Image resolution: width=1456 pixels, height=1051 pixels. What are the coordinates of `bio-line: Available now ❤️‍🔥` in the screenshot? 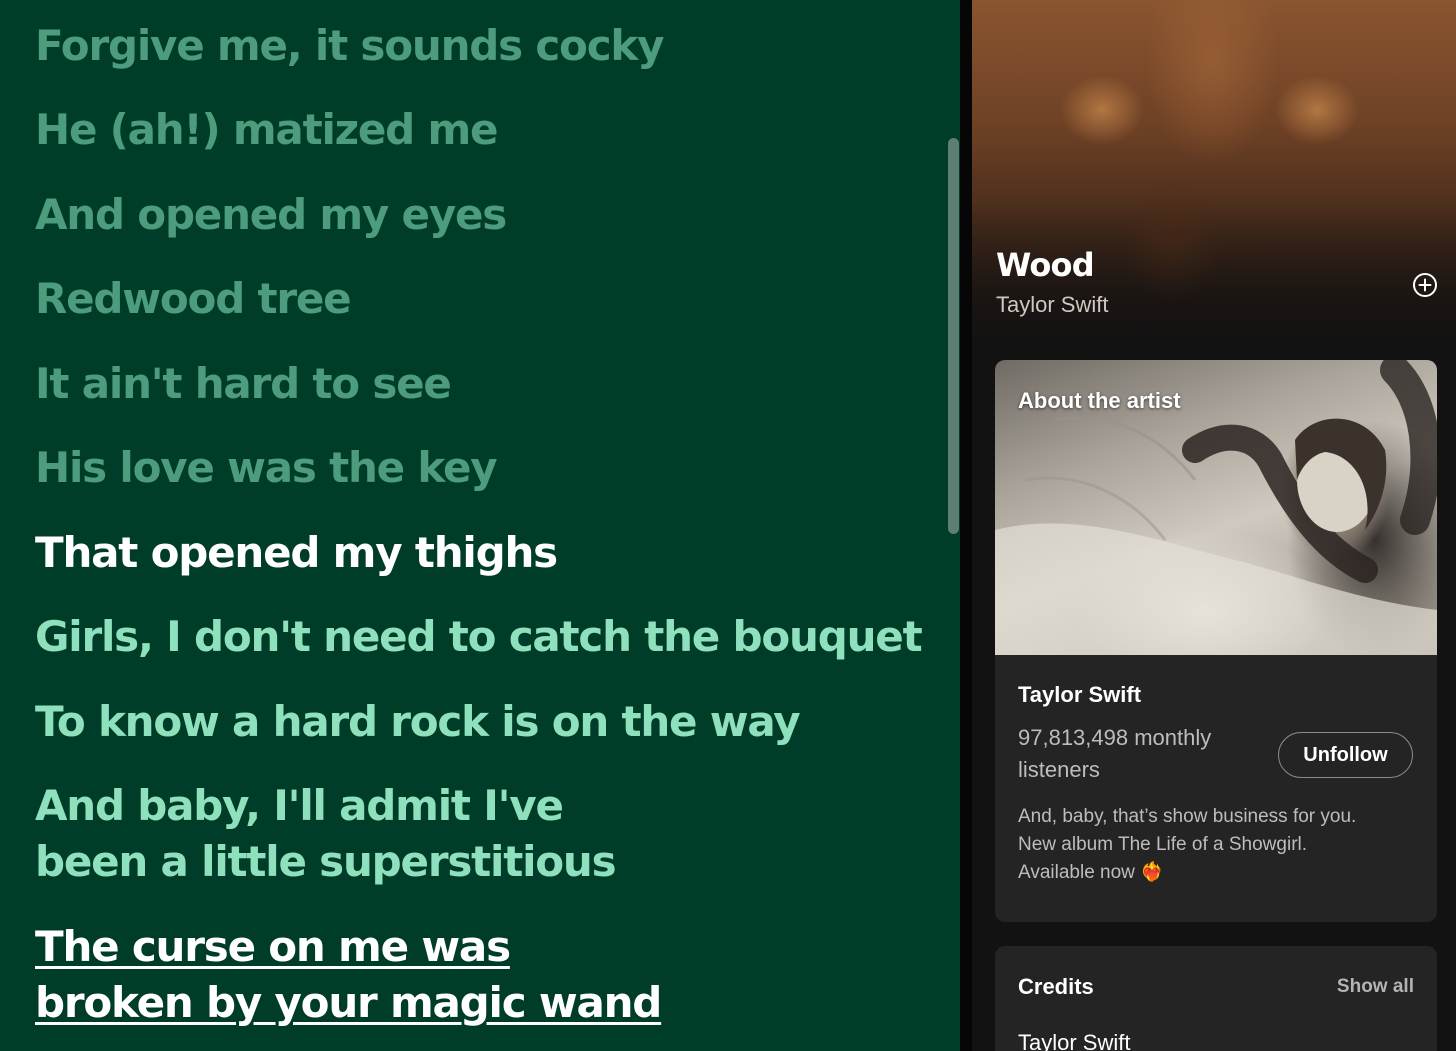 It's located at (1218, 873).